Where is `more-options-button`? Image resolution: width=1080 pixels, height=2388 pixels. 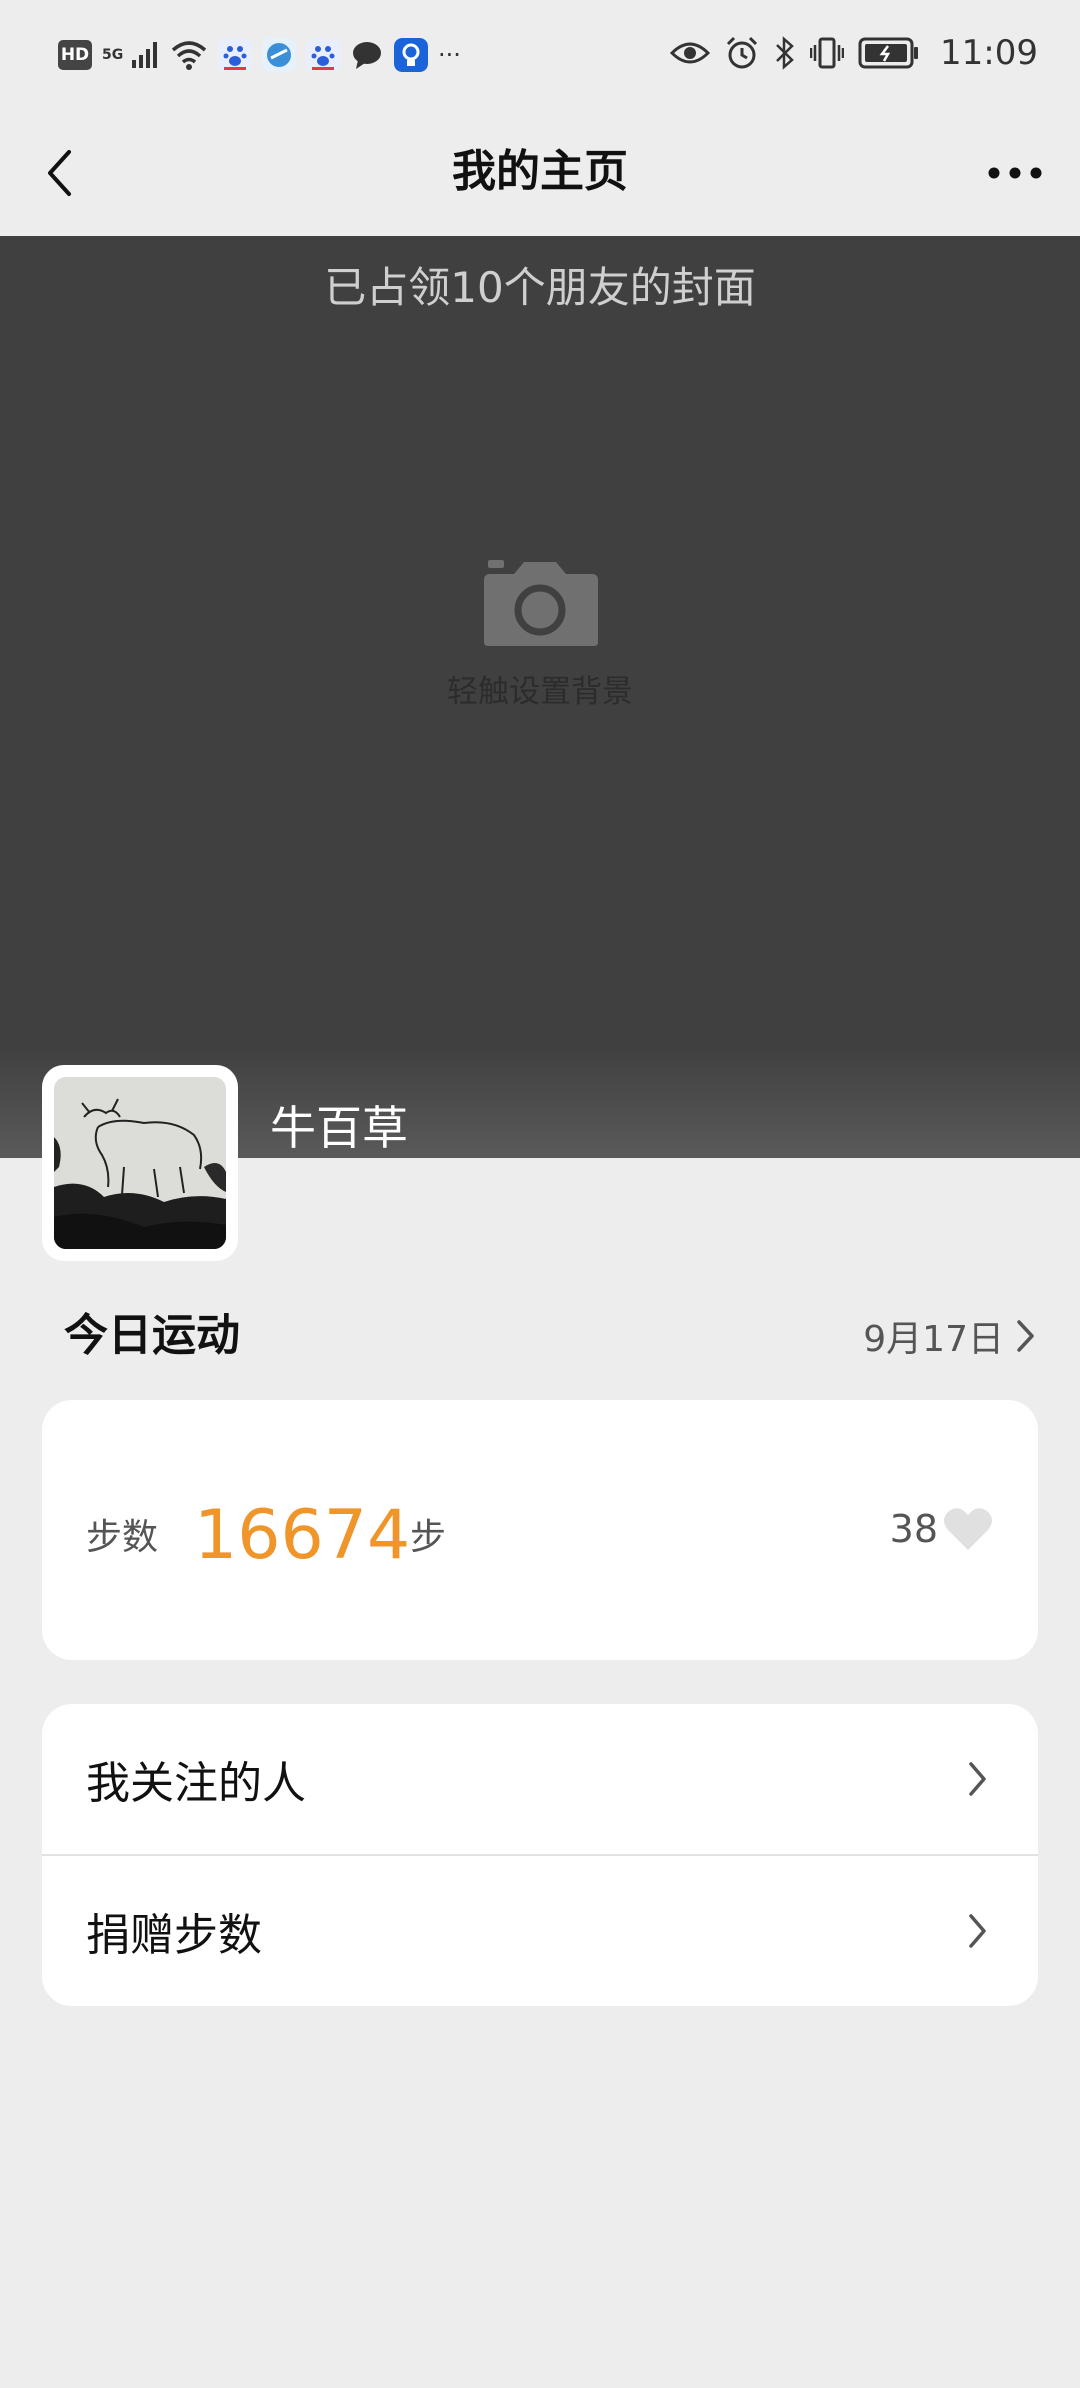
more-options-button is located at coordinates (1015, 173).